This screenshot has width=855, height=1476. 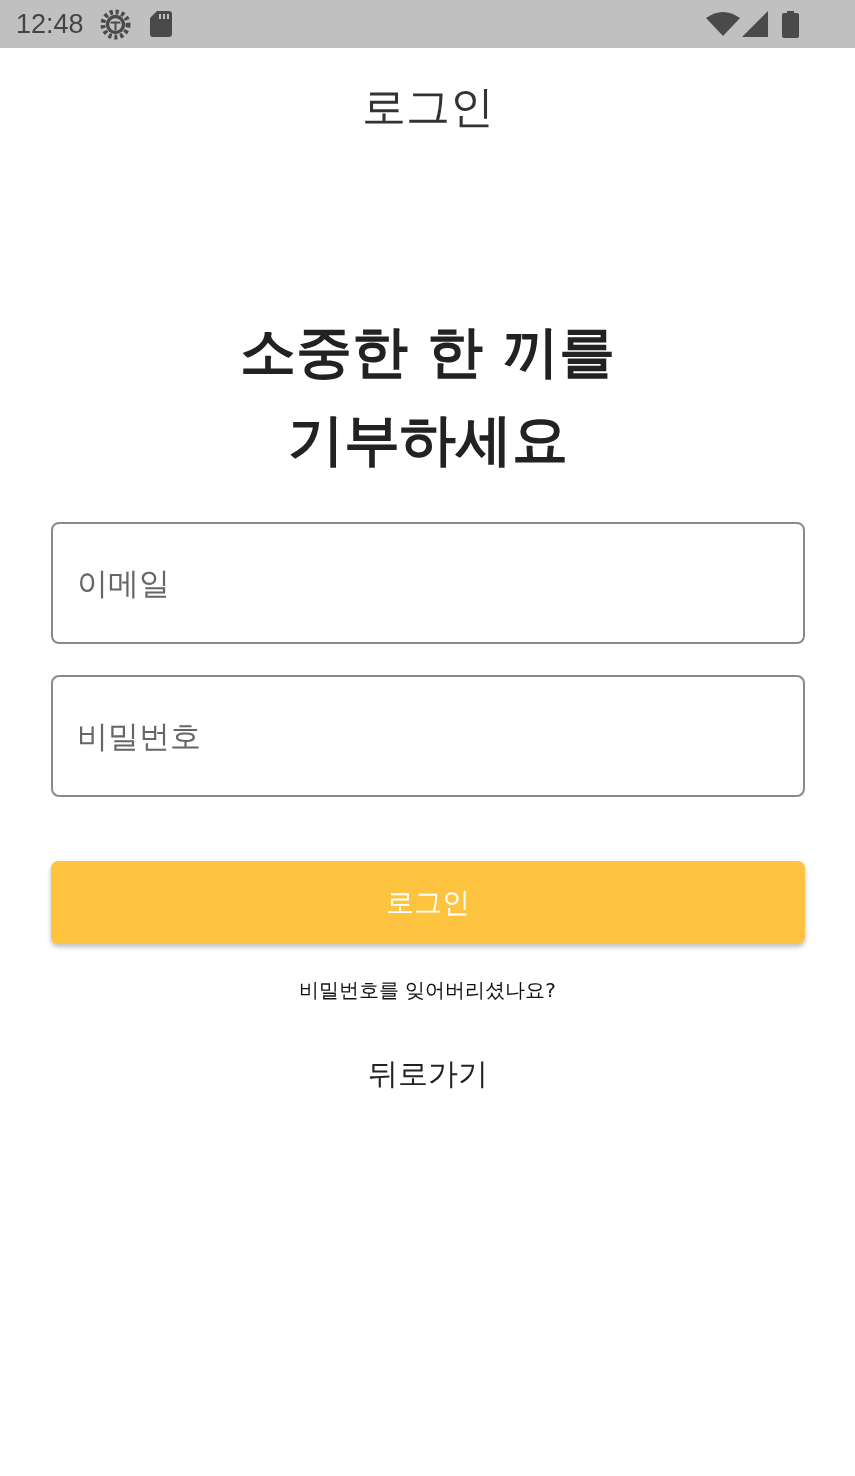 I want to click on back-button: 뒤로가기, so click(x=427, y=1074).